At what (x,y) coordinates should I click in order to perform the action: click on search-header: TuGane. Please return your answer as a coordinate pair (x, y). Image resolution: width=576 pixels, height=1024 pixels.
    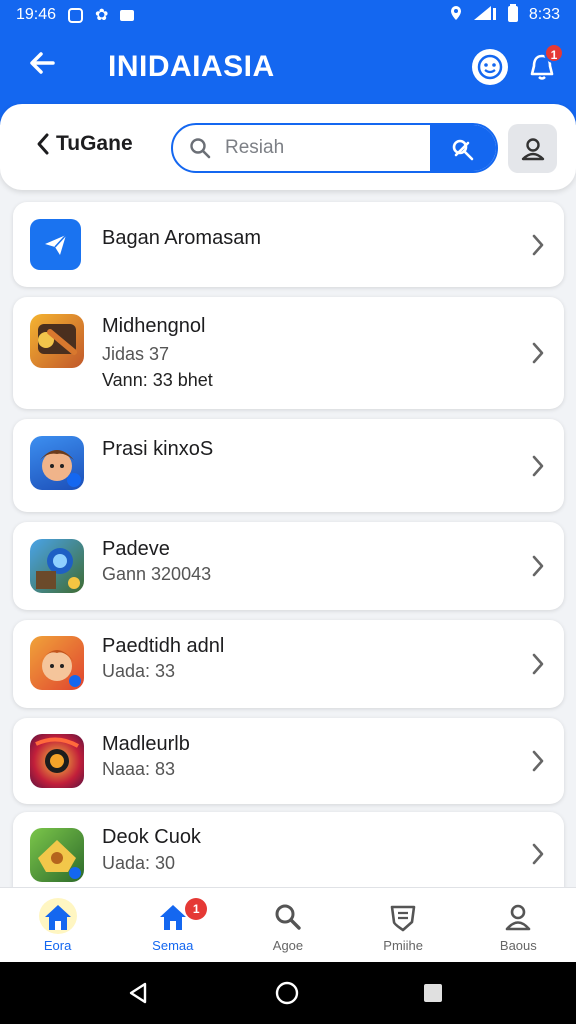
    Looking at the image, I should click on (288, 147).